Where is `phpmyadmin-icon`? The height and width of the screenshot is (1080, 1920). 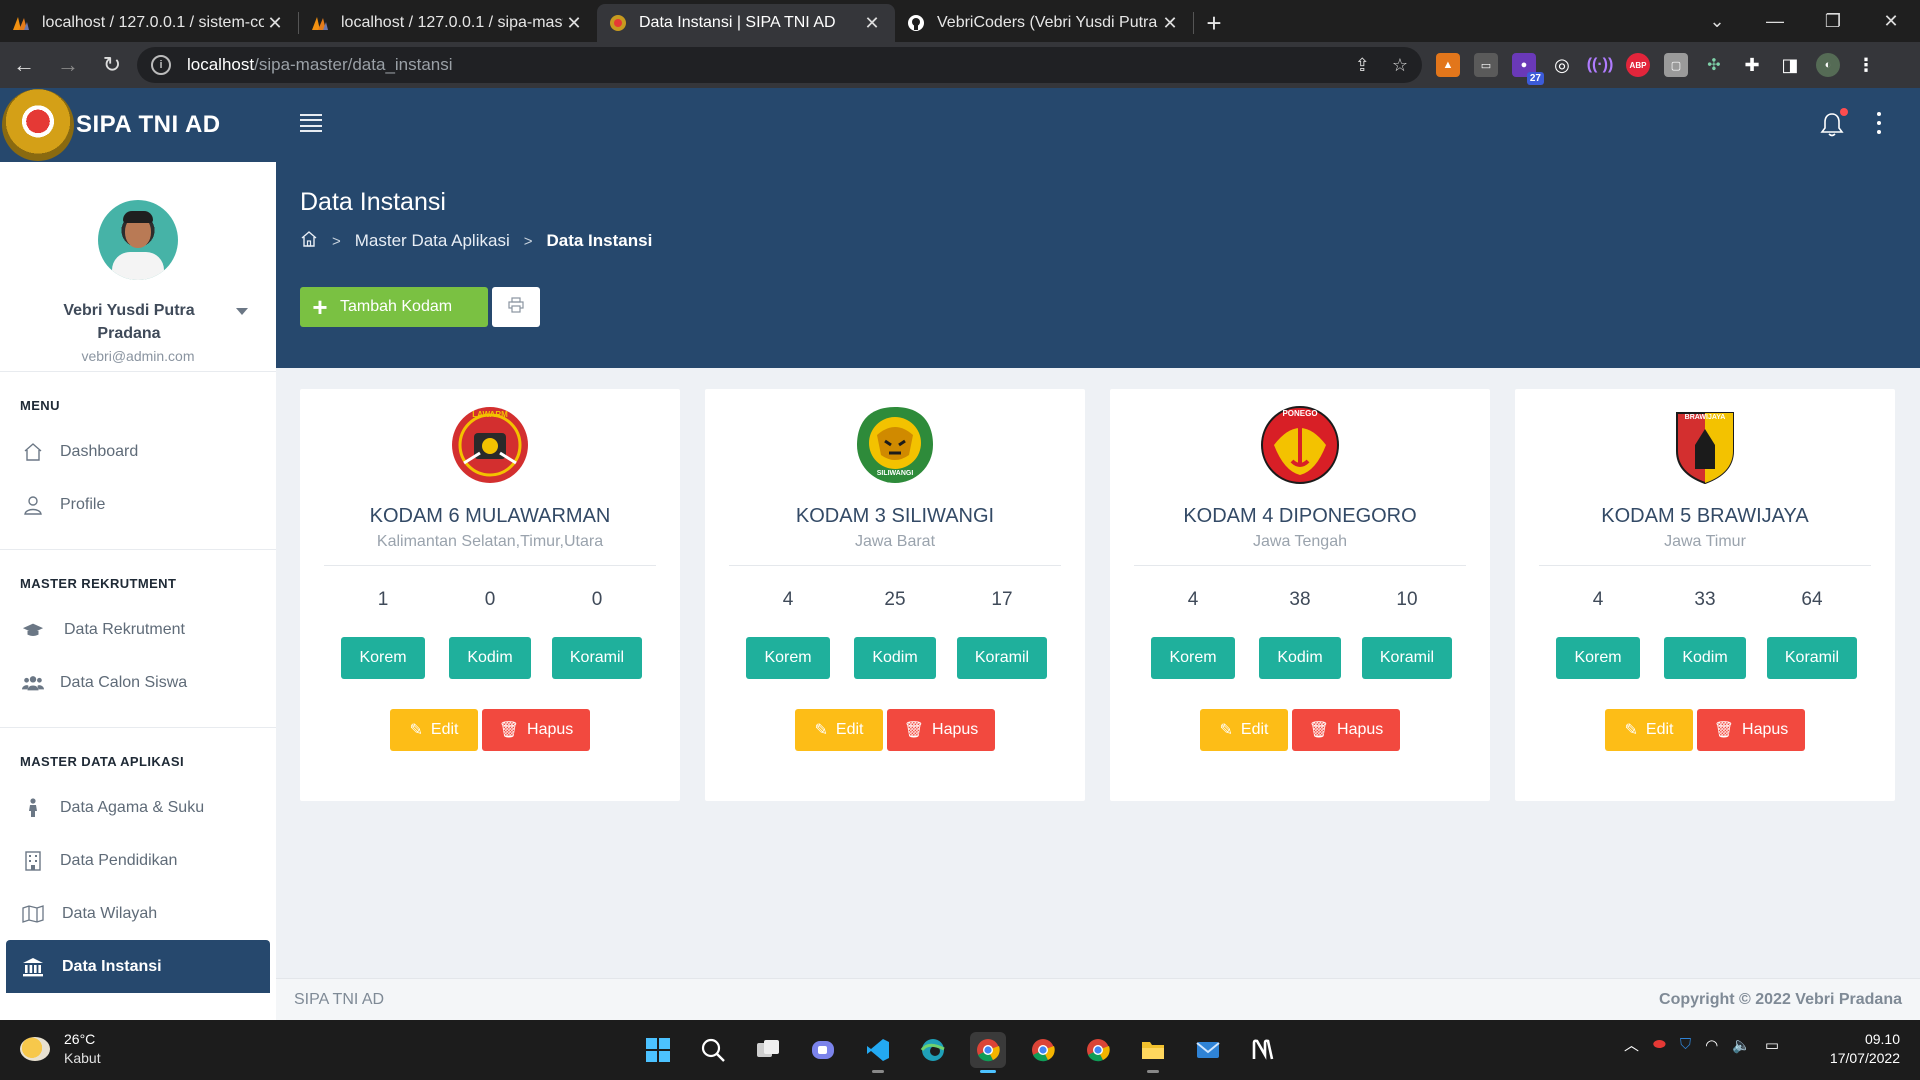 phpmyadmin-icon is located at coordinates (320, 23).